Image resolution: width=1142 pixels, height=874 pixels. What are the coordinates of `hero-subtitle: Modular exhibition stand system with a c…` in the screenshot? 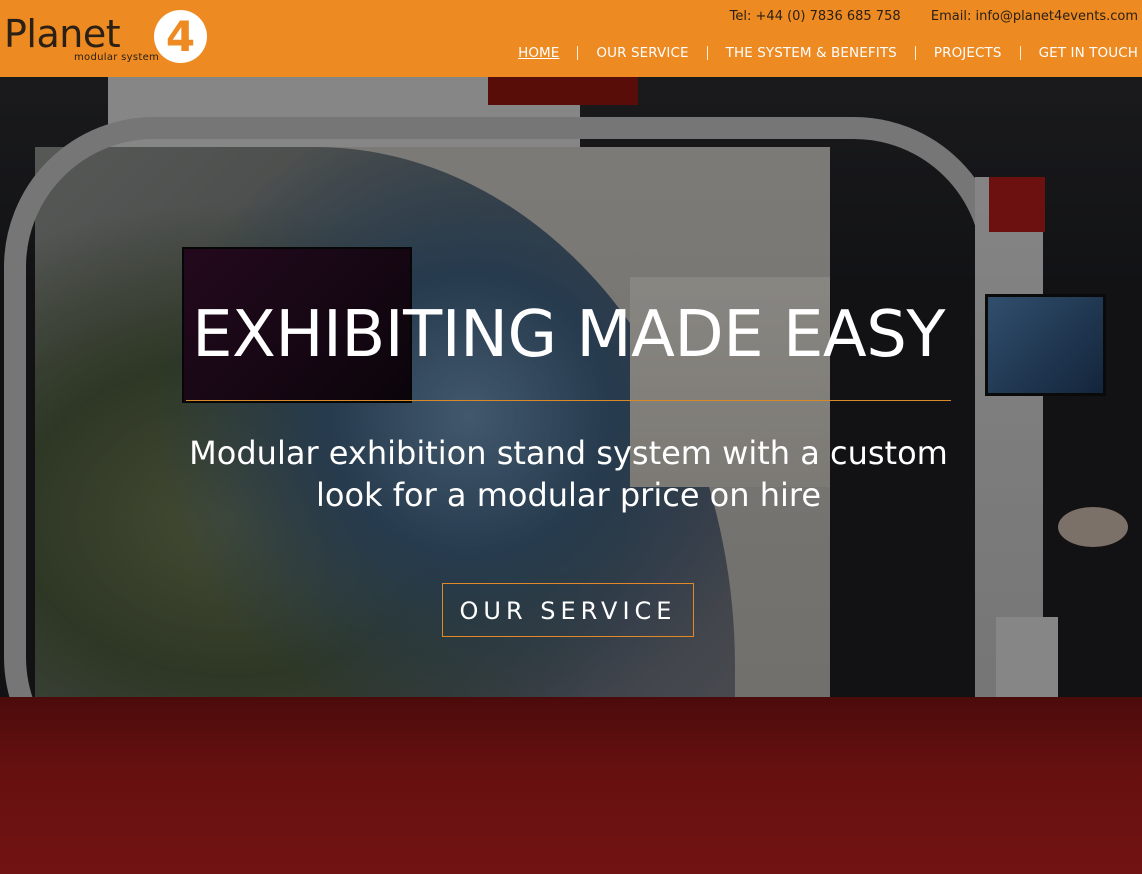 It's located at (568, 474).